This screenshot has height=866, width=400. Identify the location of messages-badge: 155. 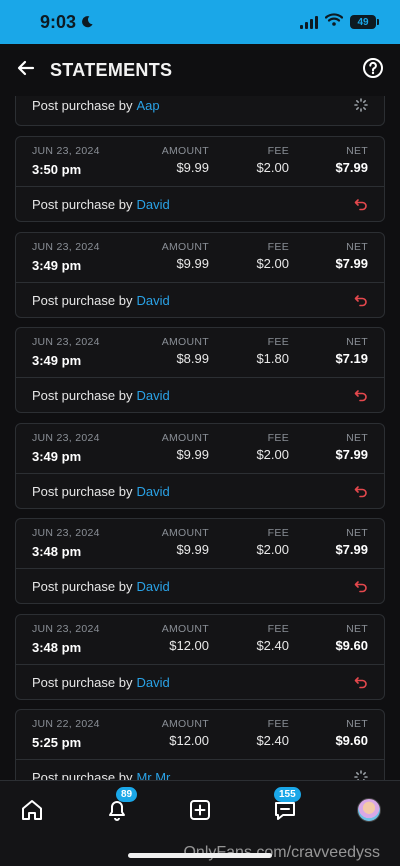
(287, 794).